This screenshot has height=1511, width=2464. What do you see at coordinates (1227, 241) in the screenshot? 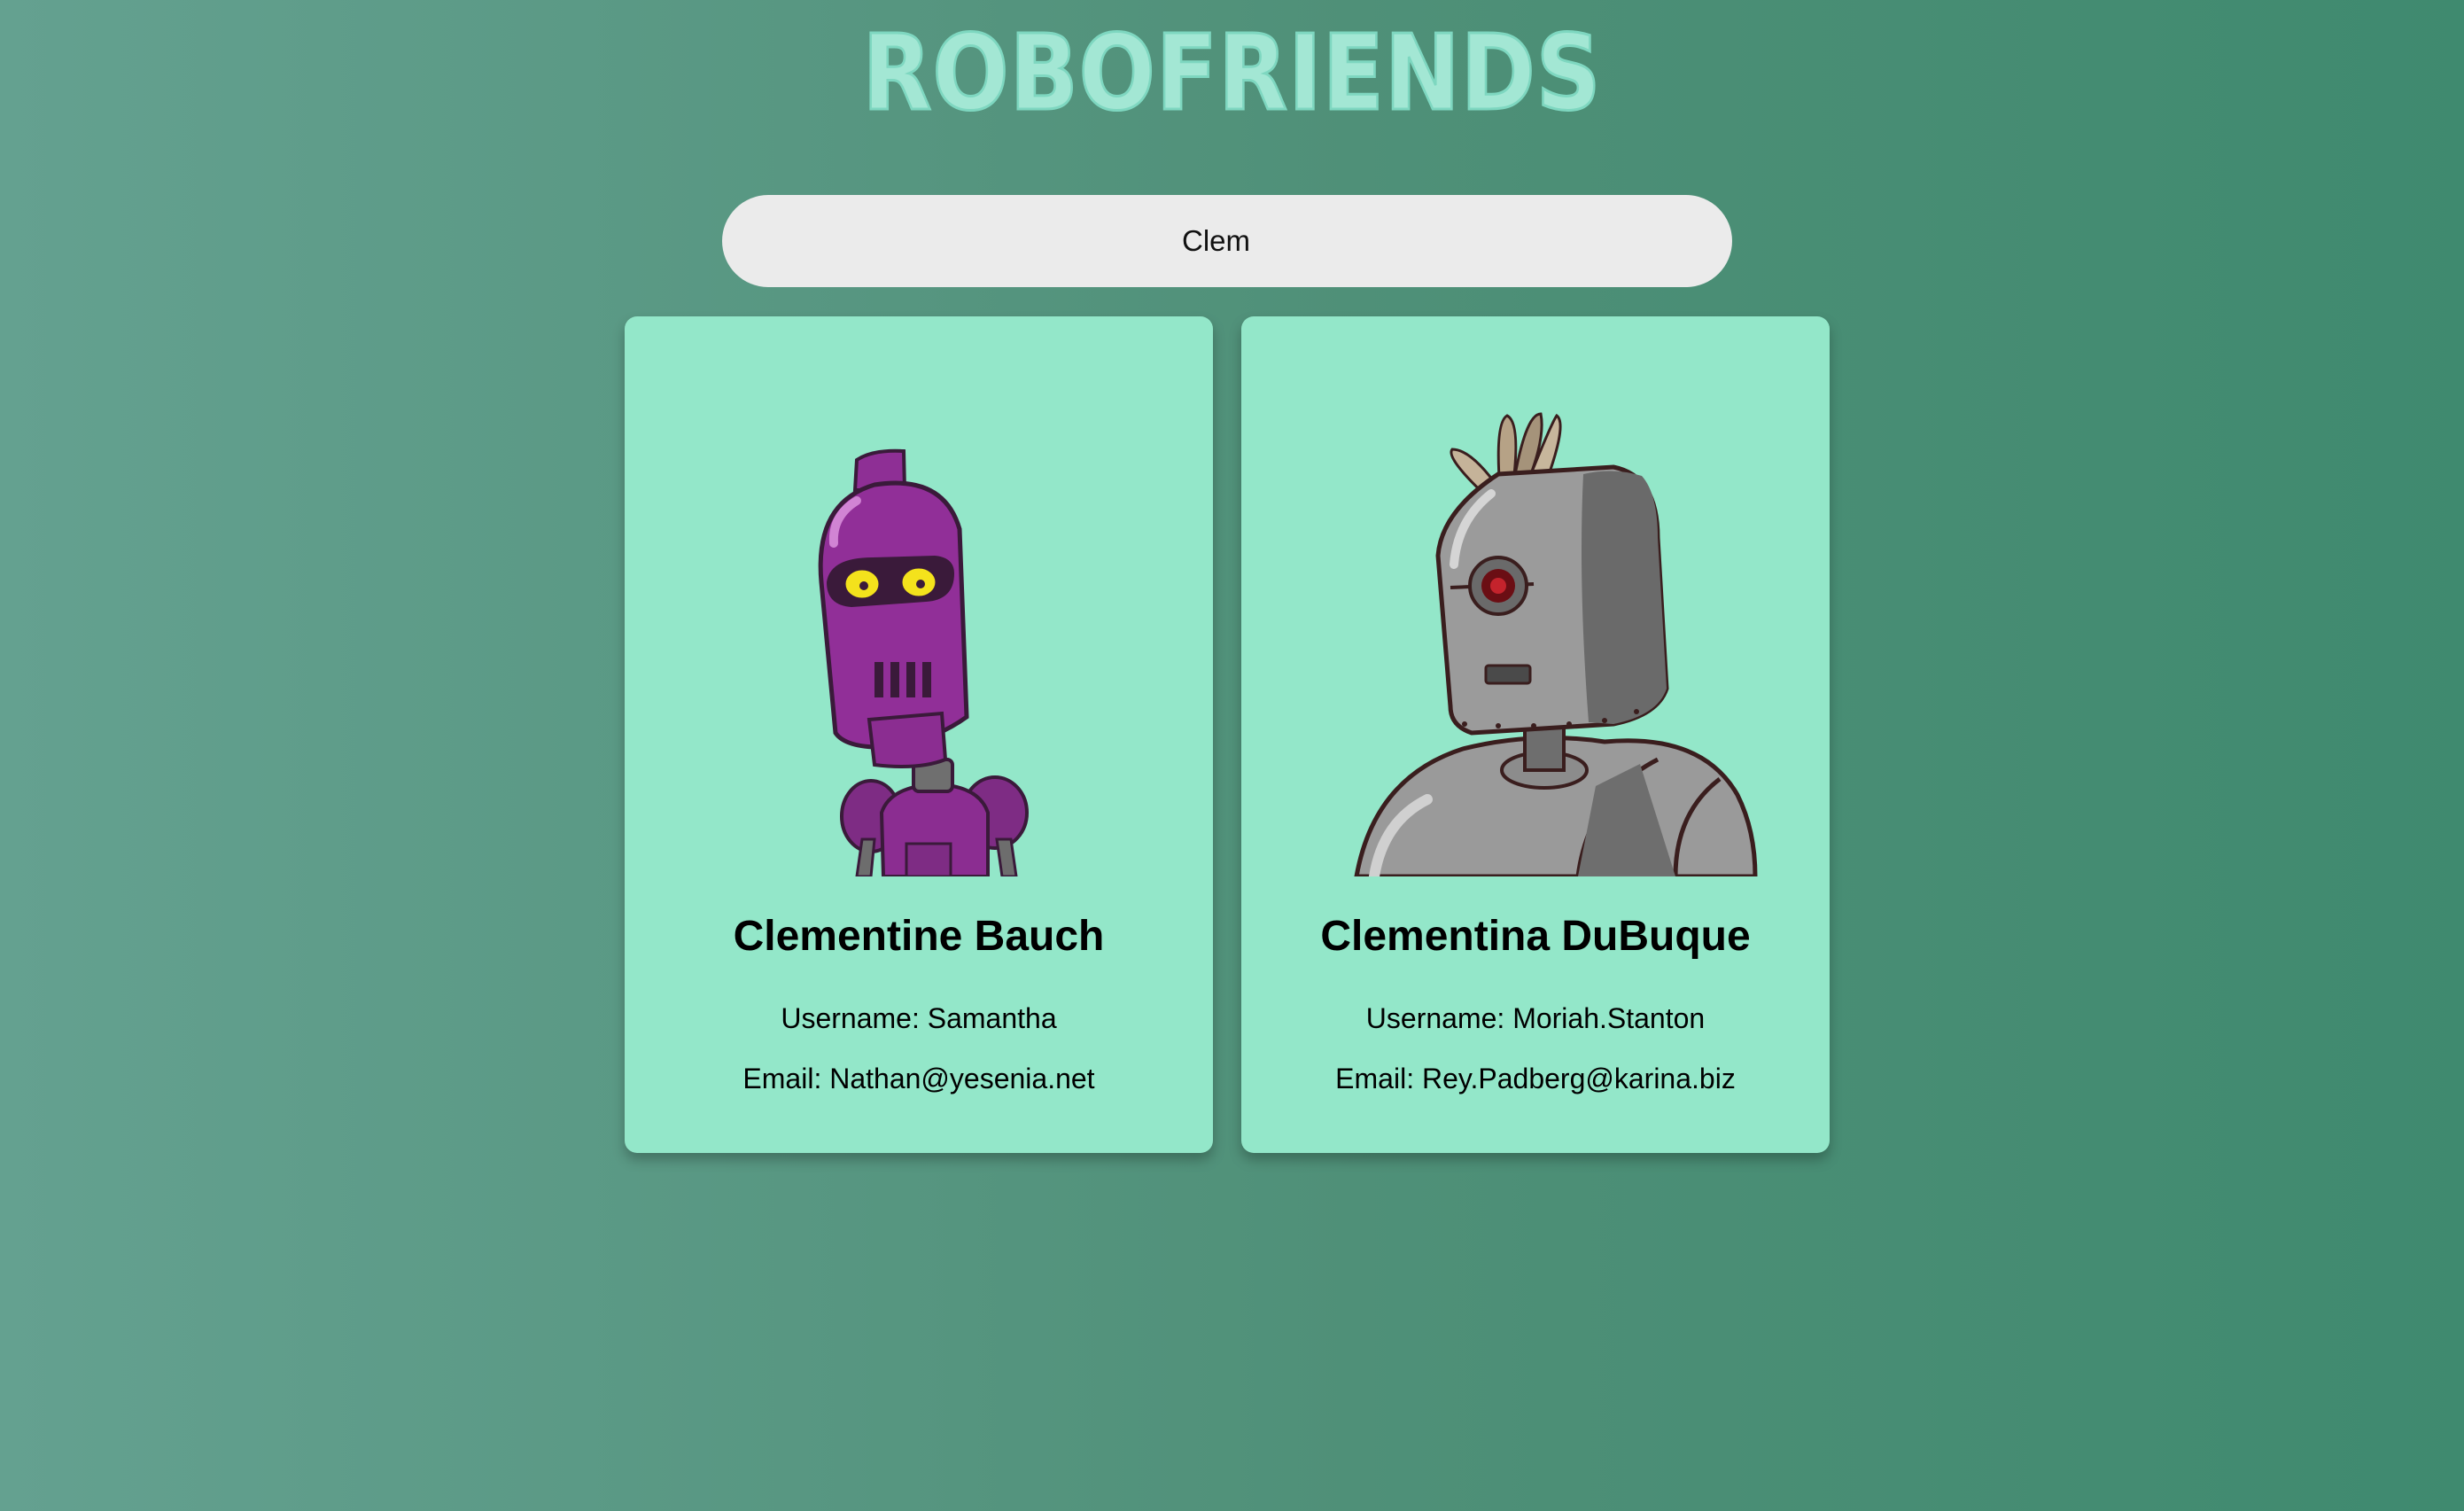
I see `search-input` at bounding box center [1227, 241].